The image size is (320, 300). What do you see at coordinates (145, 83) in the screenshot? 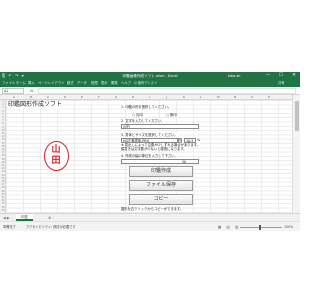
I see `tab-tell-me: Q 操作アシスト` at bounding box center [145, 83].